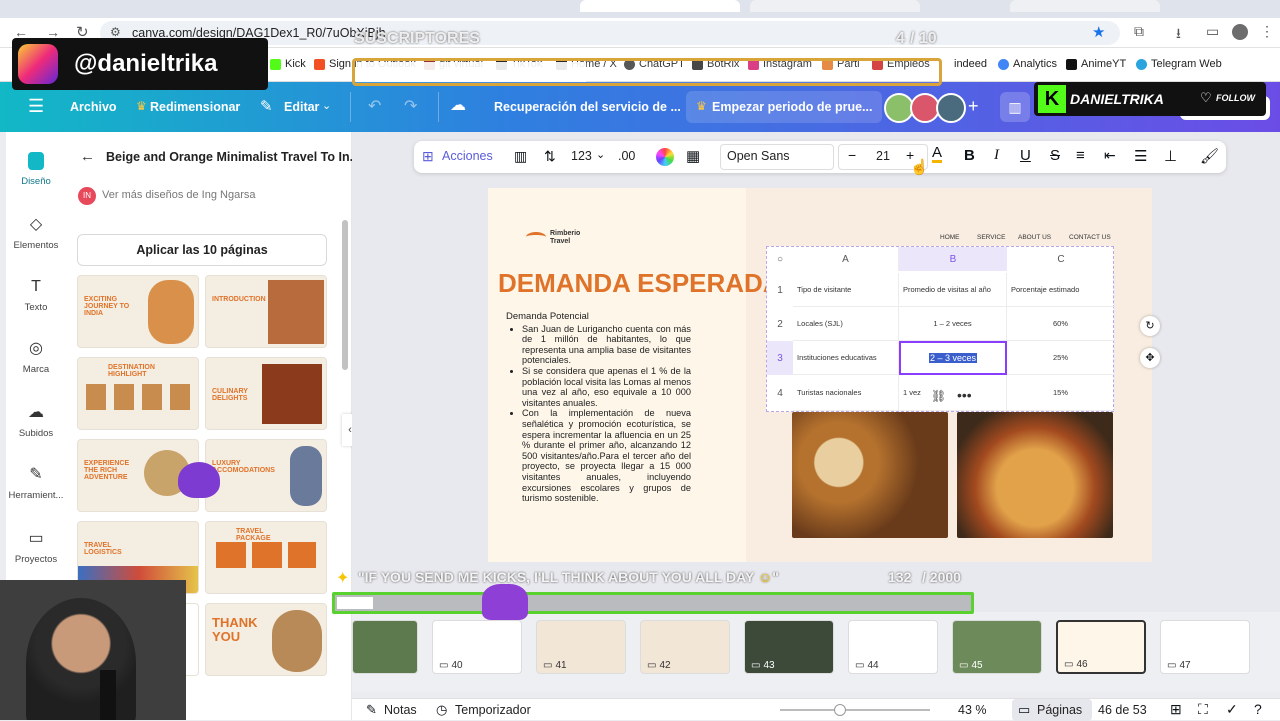 The width and height of the screenshot is (1280, 721). What do you see at coordinates (36, 547) in the screenshot?
I see `rail-projects: ▭ Proyectos` at bounding box center [36, 547].